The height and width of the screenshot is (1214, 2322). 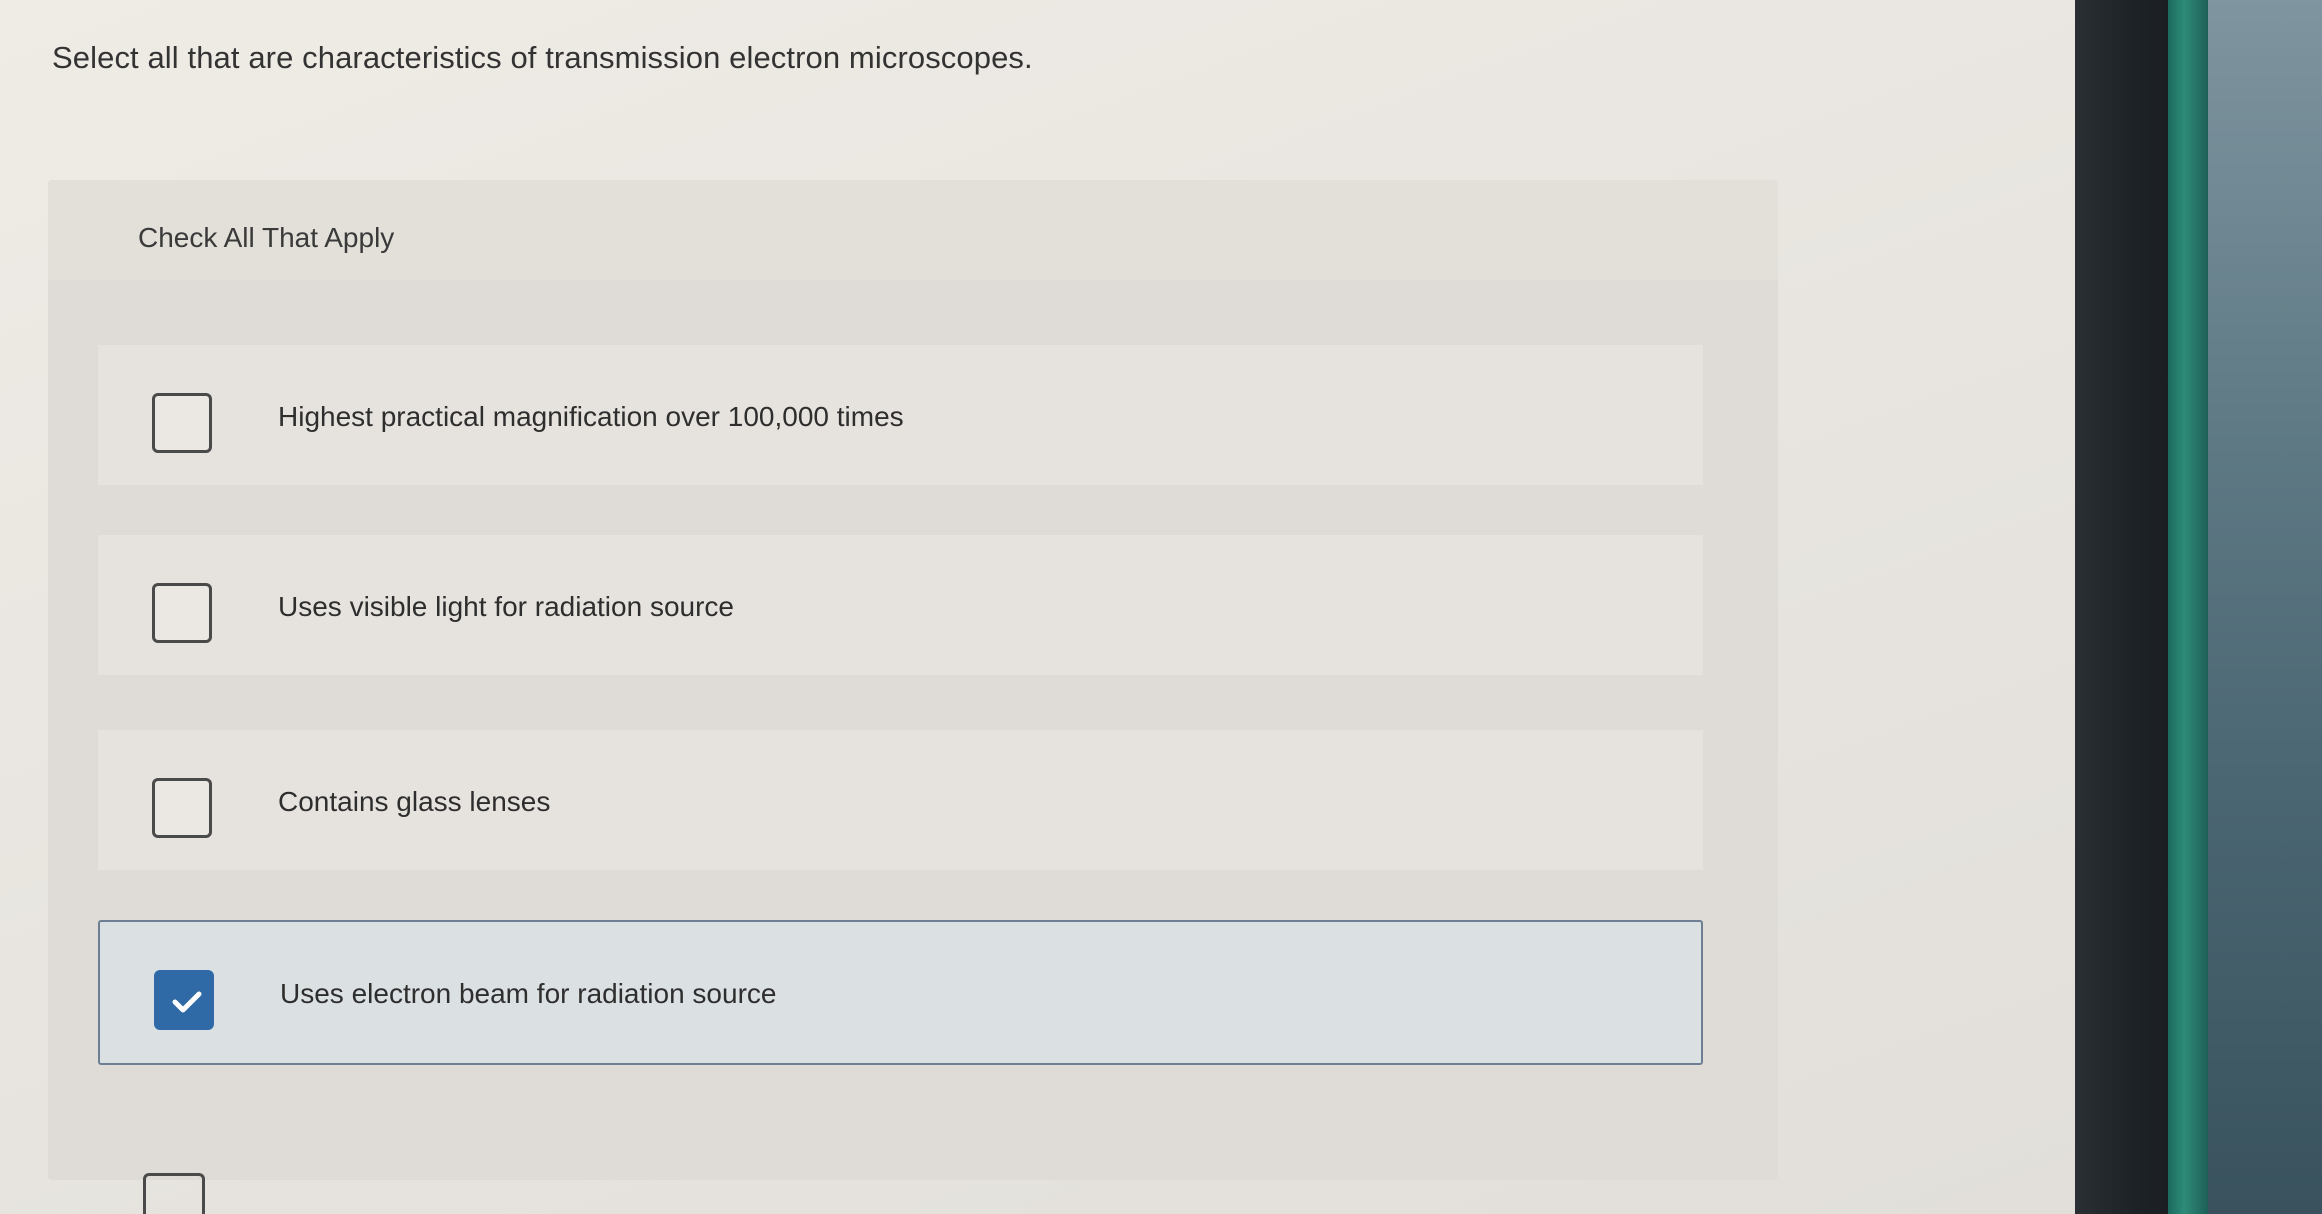 I want to click on option-4-checkbox, so click(x=184, y=1000).